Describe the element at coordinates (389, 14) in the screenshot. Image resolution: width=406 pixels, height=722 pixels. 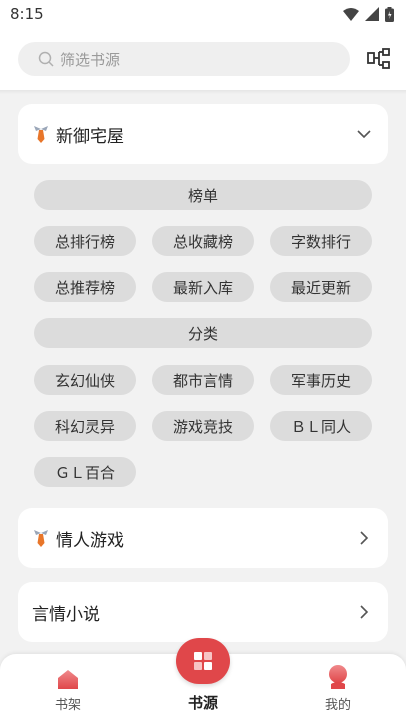
I see `battery-icon` at that location.